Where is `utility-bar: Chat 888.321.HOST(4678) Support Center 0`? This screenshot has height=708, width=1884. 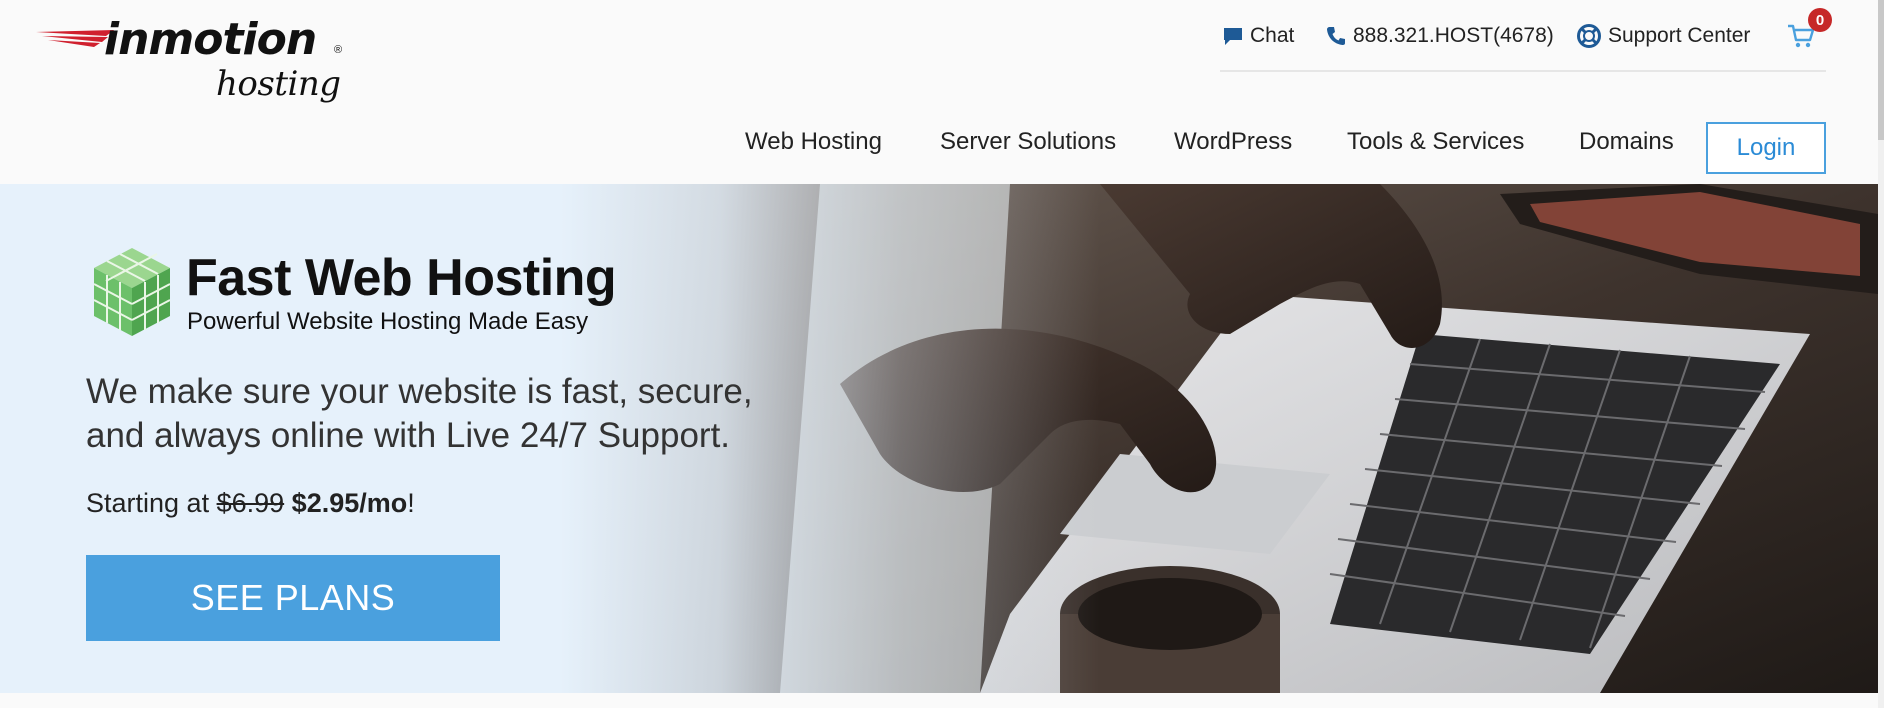
utility-bar: Chat 888.321.HOST(4678) Support Center 0 is located at coordinates (1526, 40).